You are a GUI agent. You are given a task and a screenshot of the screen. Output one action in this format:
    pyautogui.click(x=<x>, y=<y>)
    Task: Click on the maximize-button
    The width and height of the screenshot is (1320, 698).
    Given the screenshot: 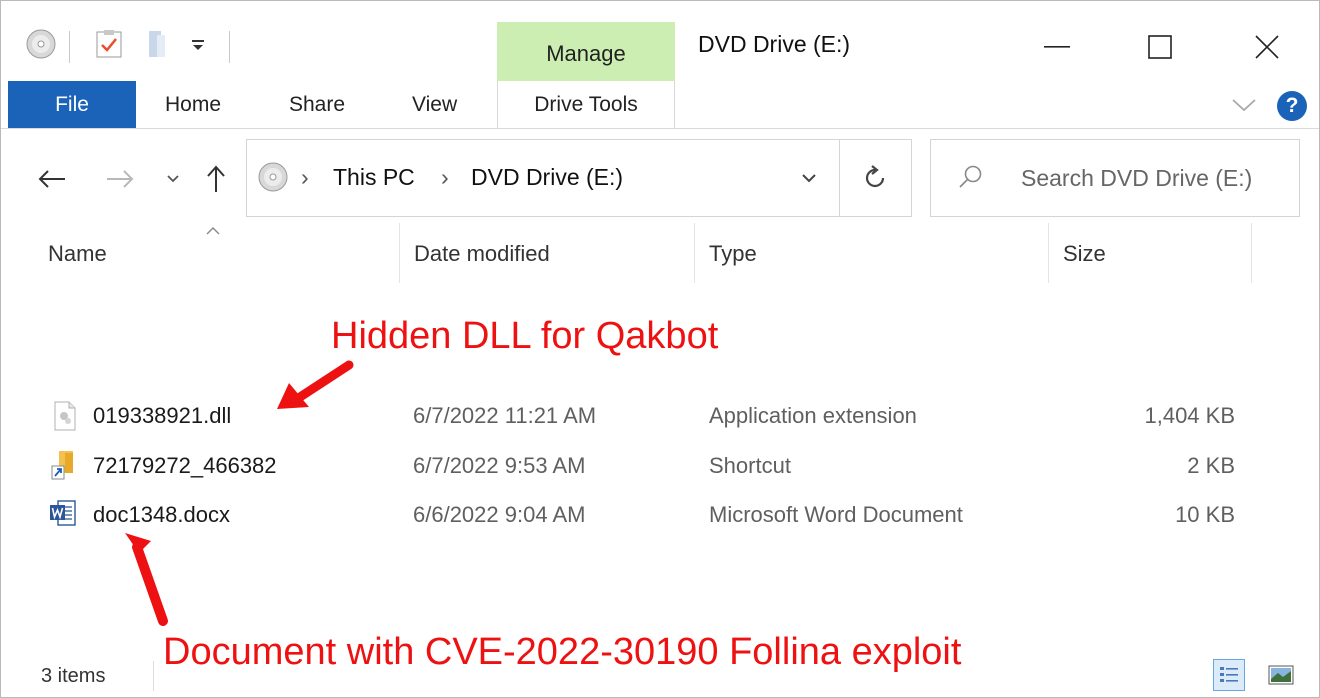 What is the action you would take?
    pyautogui.click(x=1160, y=47)
    